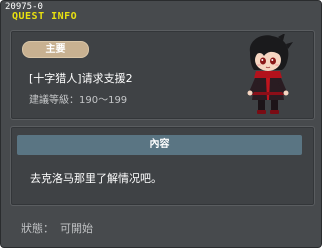 The image size is (322, 248). Describe the element at coordinates (55, 49) in the screenshot. I see `quest-category-badge: 主要` at that location.